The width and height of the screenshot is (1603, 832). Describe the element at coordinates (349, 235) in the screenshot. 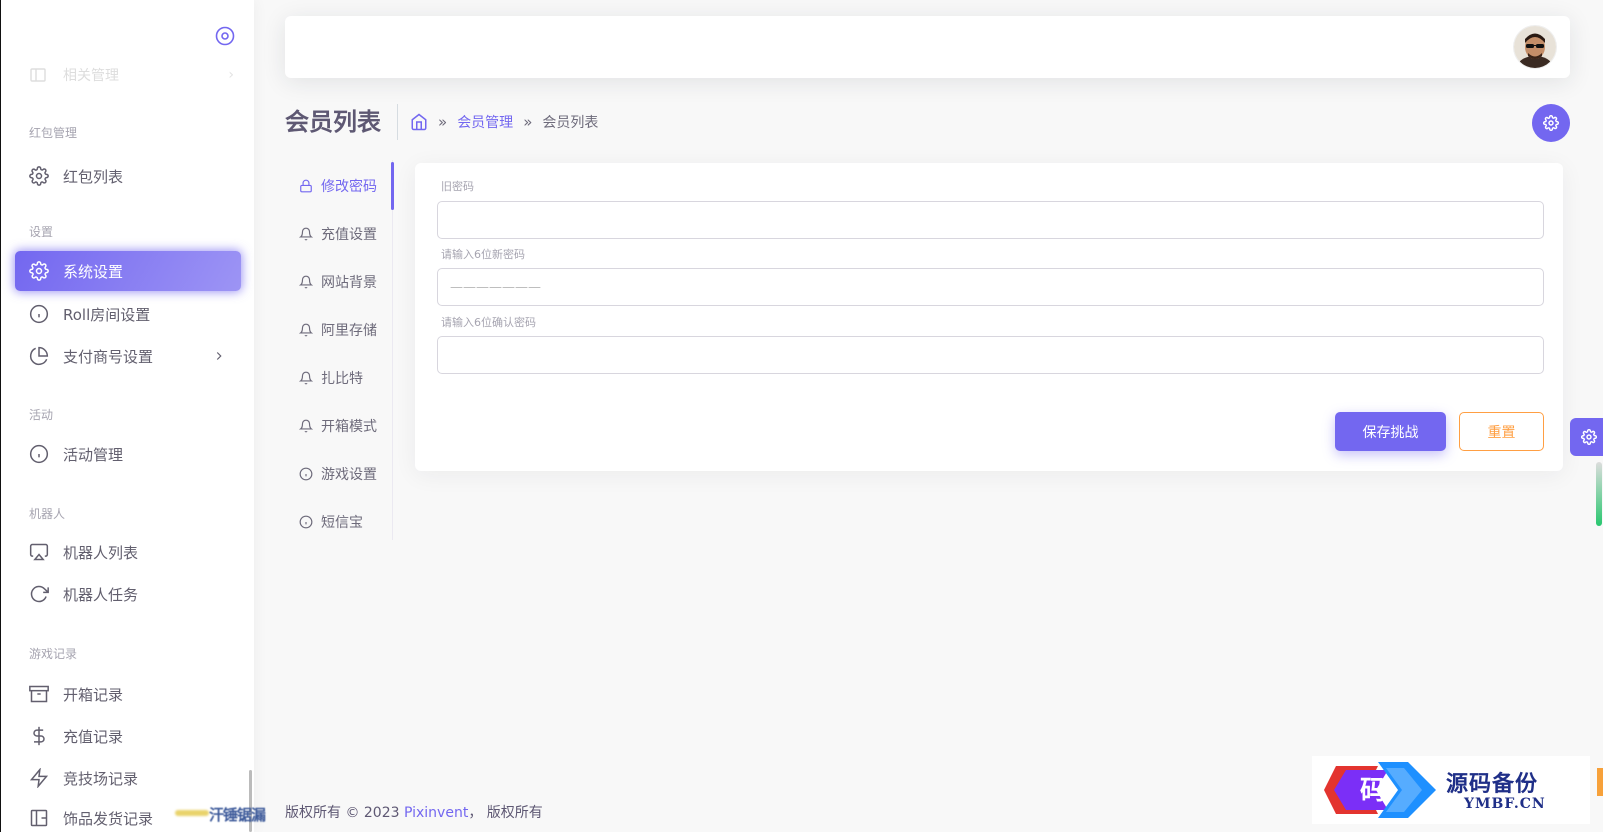

I see `tab-label: 充值设置` at that location.